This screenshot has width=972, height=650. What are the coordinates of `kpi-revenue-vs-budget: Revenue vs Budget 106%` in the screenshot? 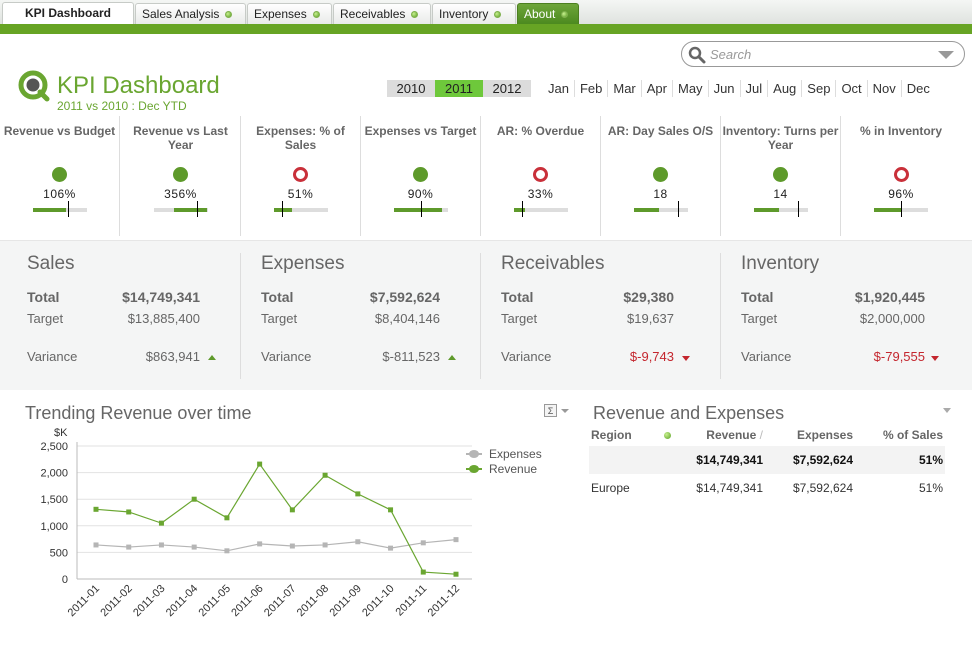 It's located at (60, 176).